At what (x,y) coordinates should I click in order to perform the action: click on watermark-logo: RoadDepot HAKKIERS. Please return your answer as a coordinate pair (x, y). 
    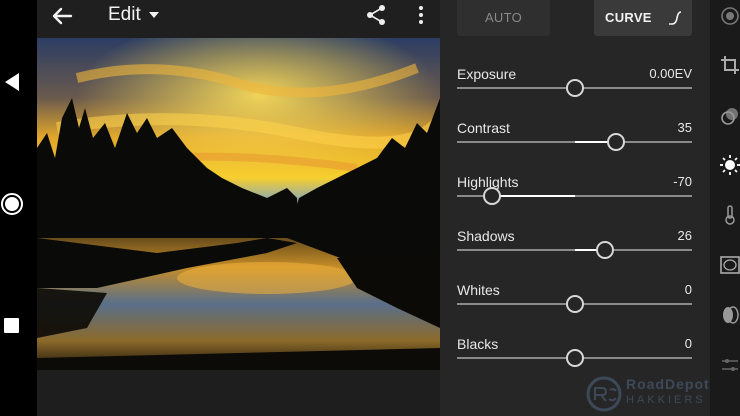
    Looking at the image, I should click on (661, 395).